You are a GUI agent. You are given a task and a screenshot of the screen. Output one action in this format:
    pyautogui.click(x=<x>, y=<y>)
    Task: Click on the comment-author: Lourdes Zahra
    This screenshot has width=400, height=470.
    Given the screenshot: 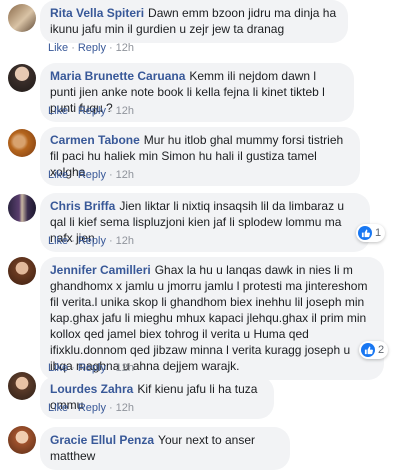 What is the action you would take?
    pyautogui.click(x=91, y=389)
    